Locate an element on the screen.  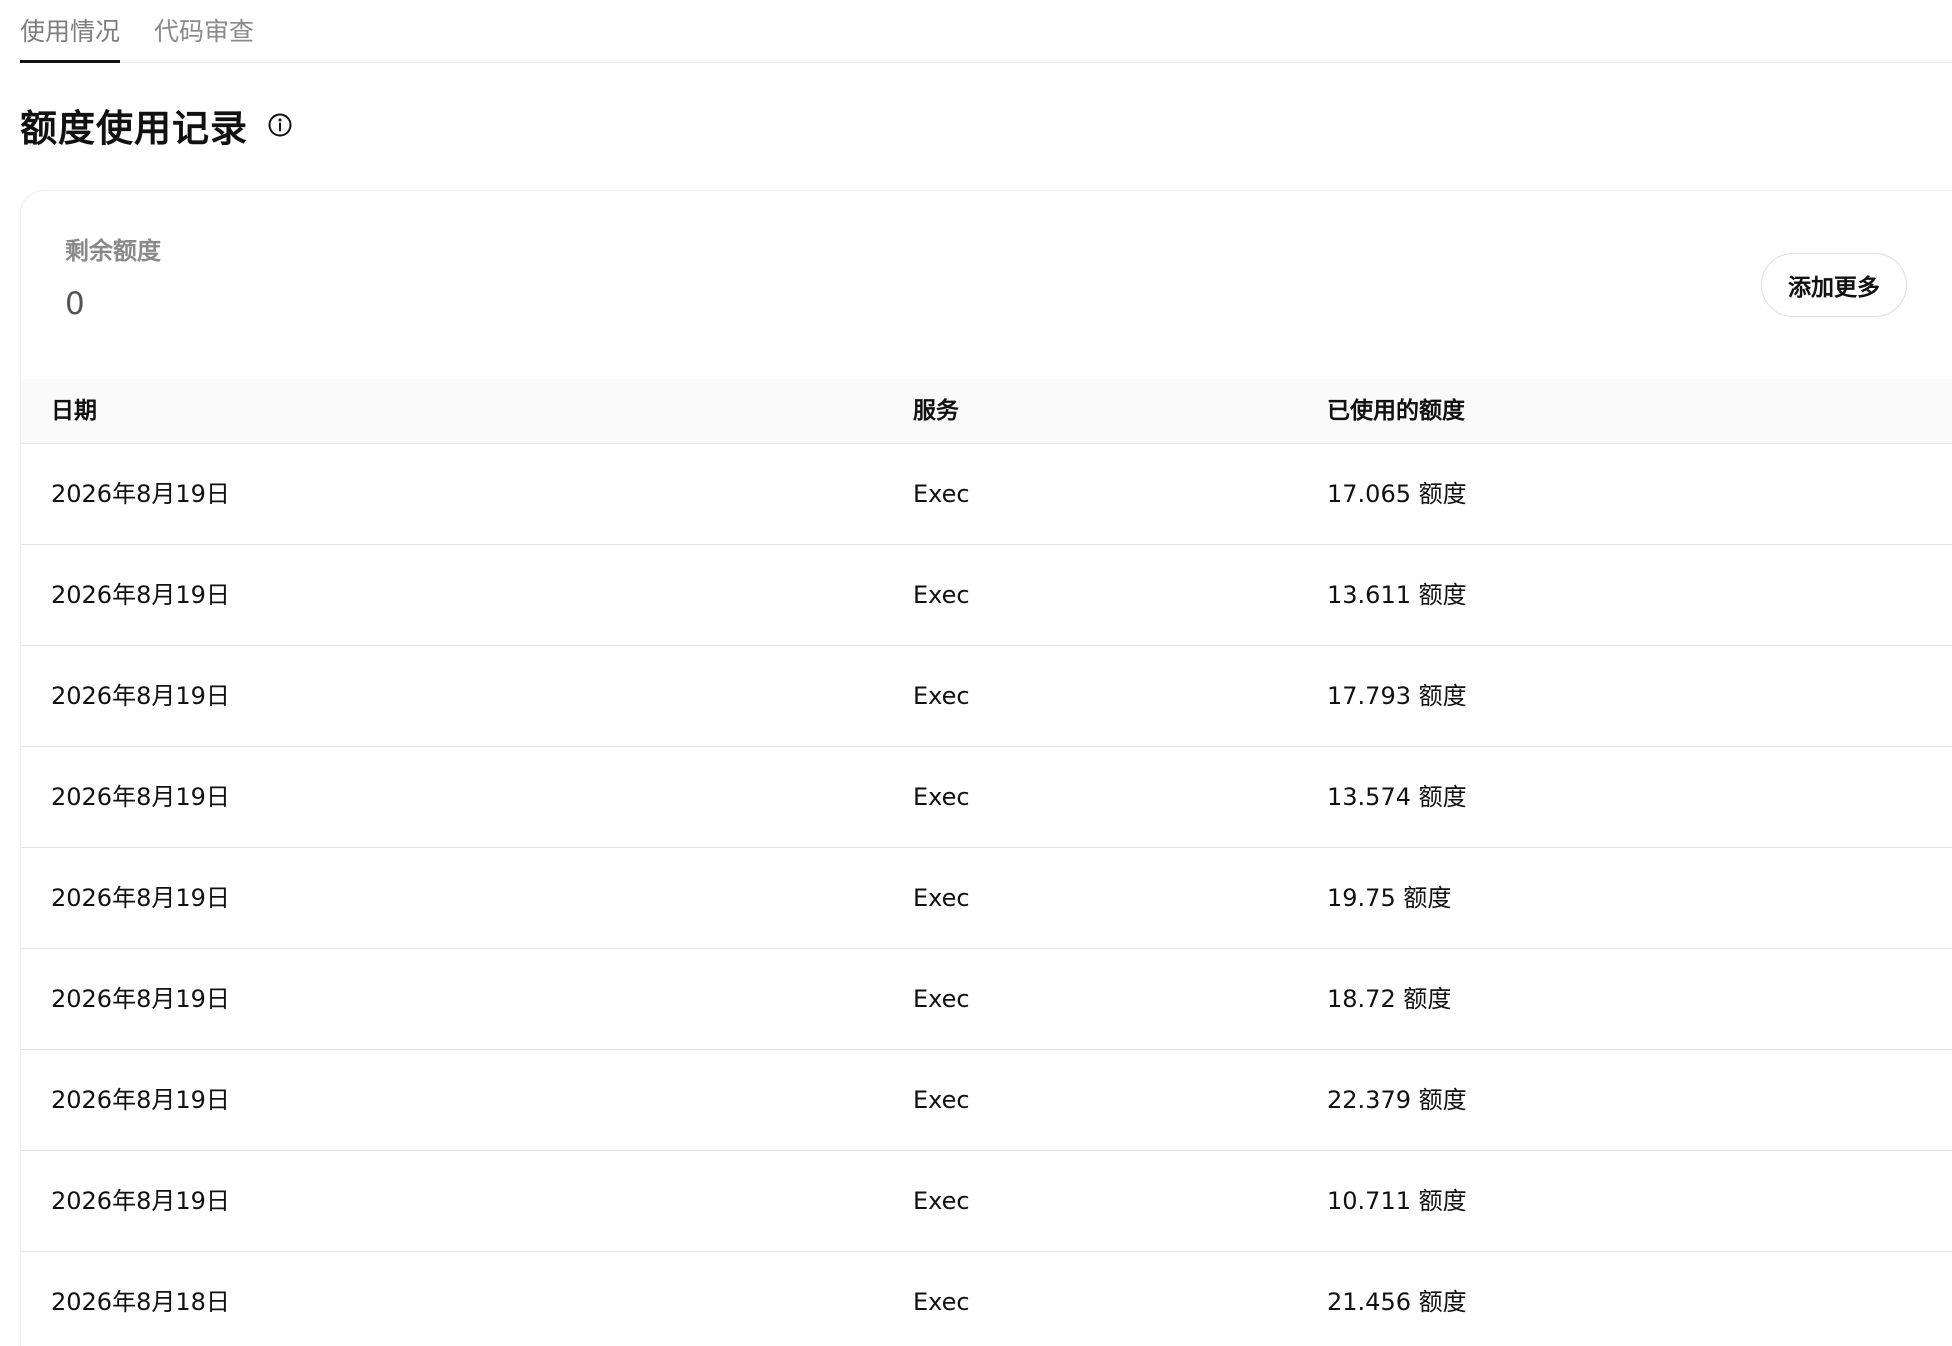
cell-credits-used: 19.75 额度 is located at coordinates (1389, 898).